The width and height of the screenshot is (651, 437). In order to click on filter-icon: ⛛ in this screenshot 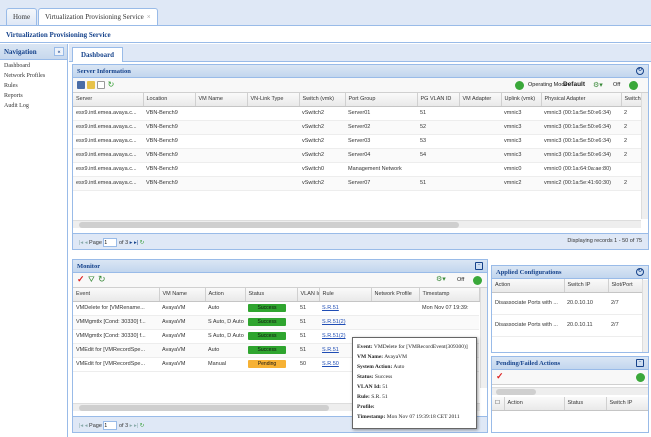, I will do `click(91, 280)`.